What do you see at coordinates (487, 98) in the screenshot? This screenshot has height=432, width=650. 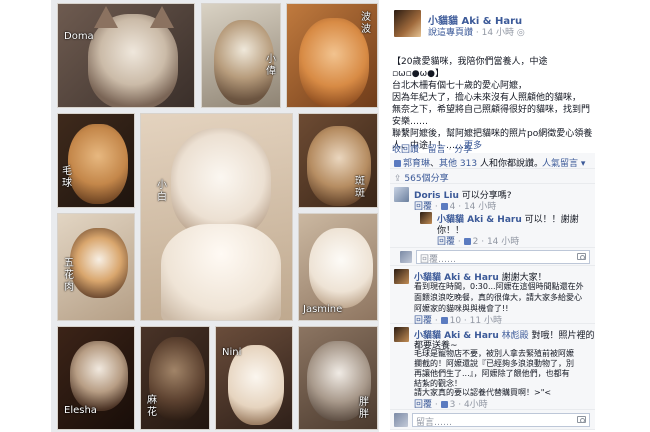 I see `post-line: 因為年紀大了，擔心未來沒有人照顧他的貓咪，` at bounding box center [487, 98].